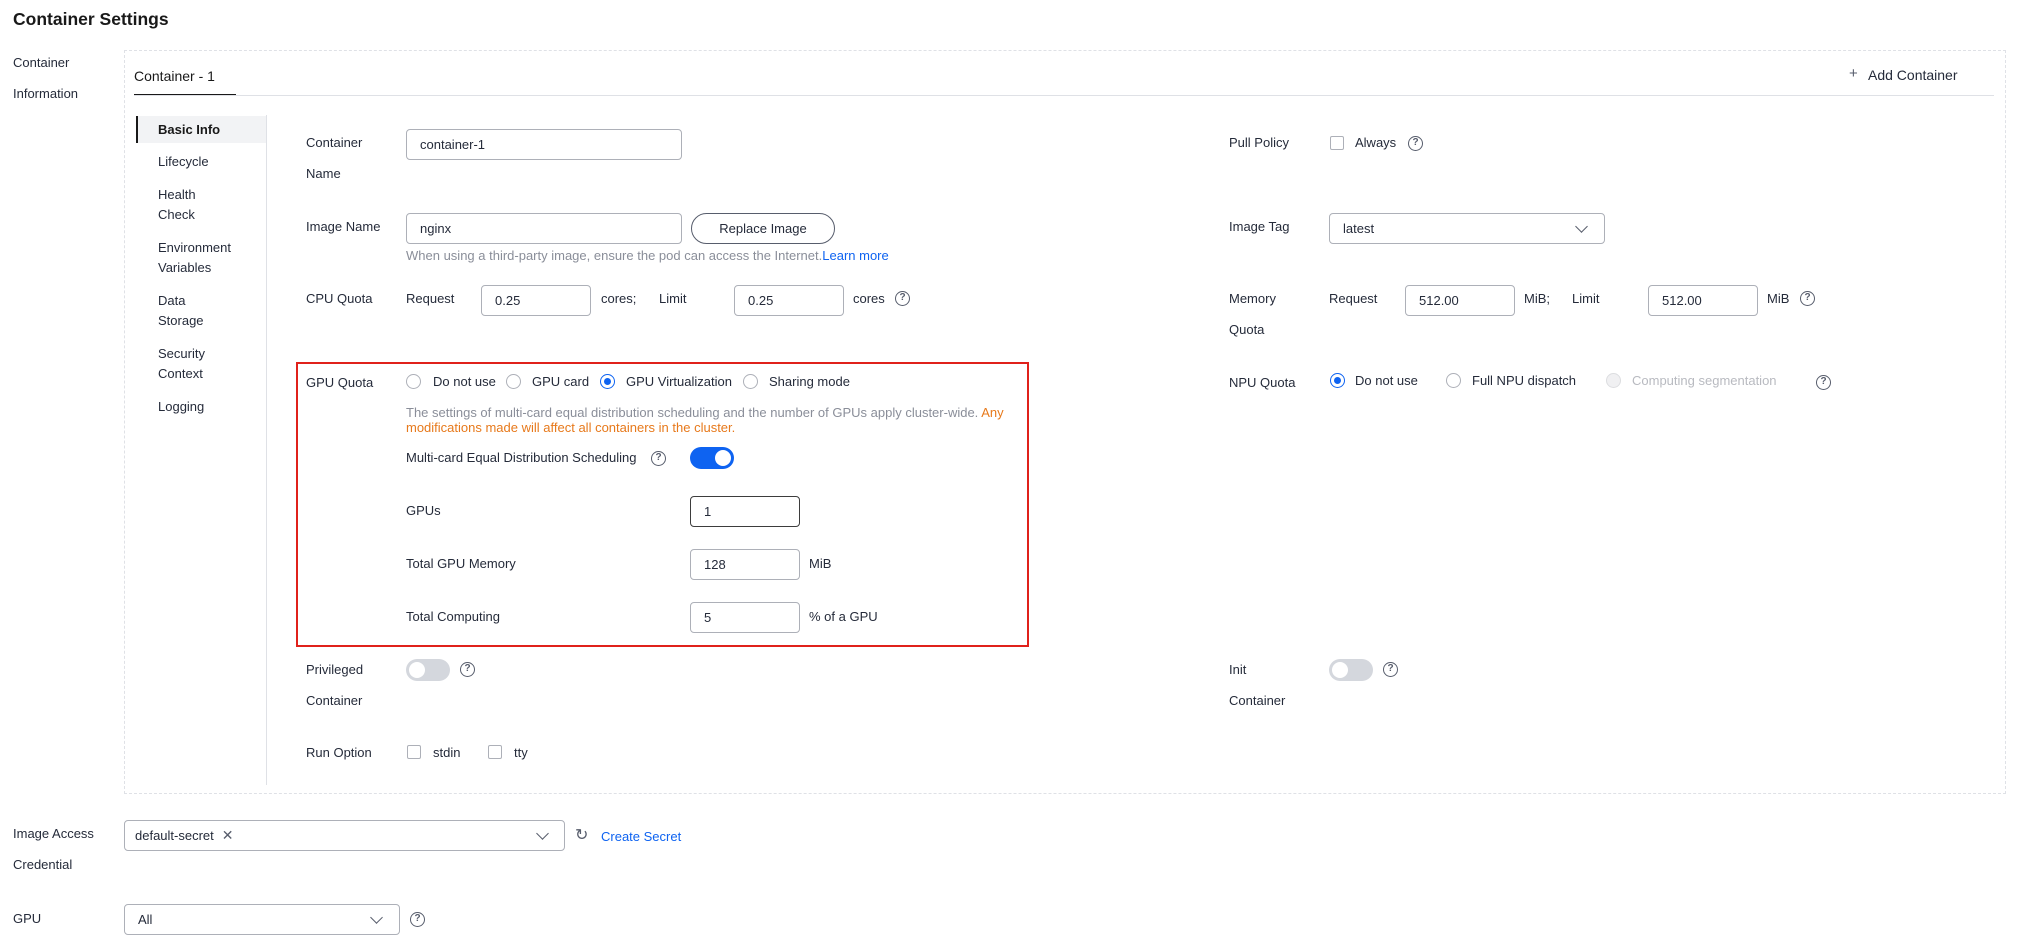 This screenshot has width=2018, height=940. I want to click on pull-policy-help-icon: ?, so click(1415, 143).